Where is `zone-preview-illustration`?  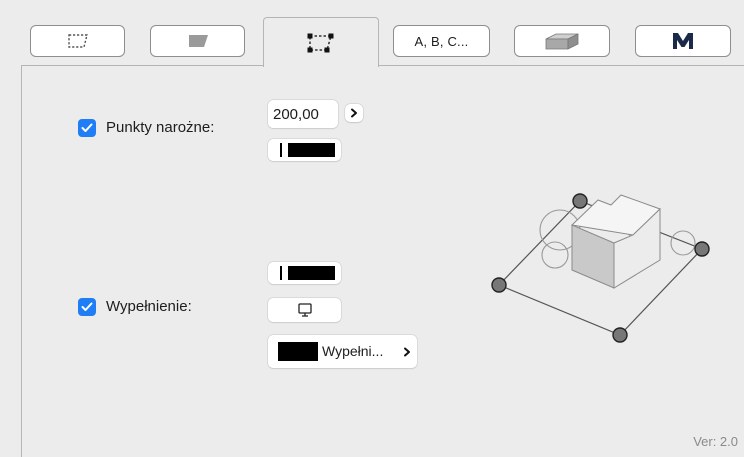
zone-preview-illustration is located at coordinates (600, 268).